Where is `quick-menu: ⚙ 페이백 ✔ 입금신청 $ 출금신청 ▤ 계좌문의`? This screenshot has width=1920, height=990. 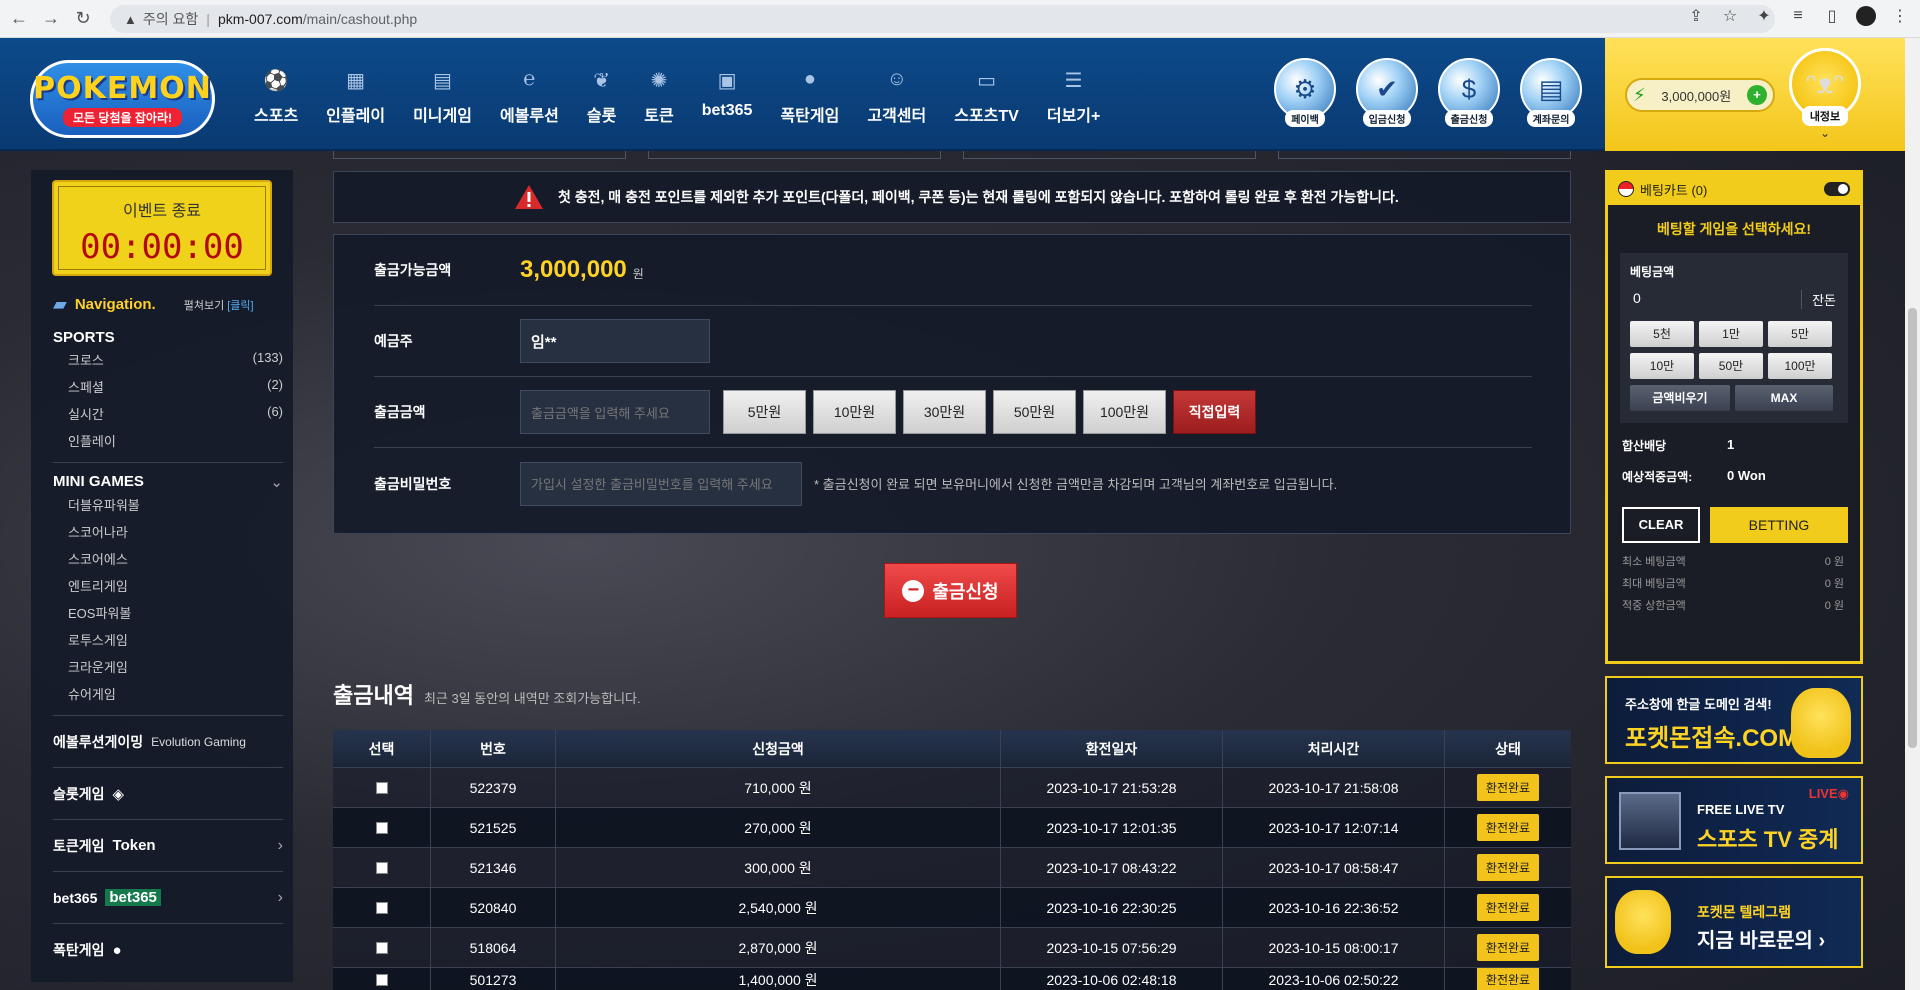 quick-menu: ⚙ 페이백 ✔ 입금신청 $ 출금신청 ▤ 계좌문의 is located at coordinates (1428, 96).